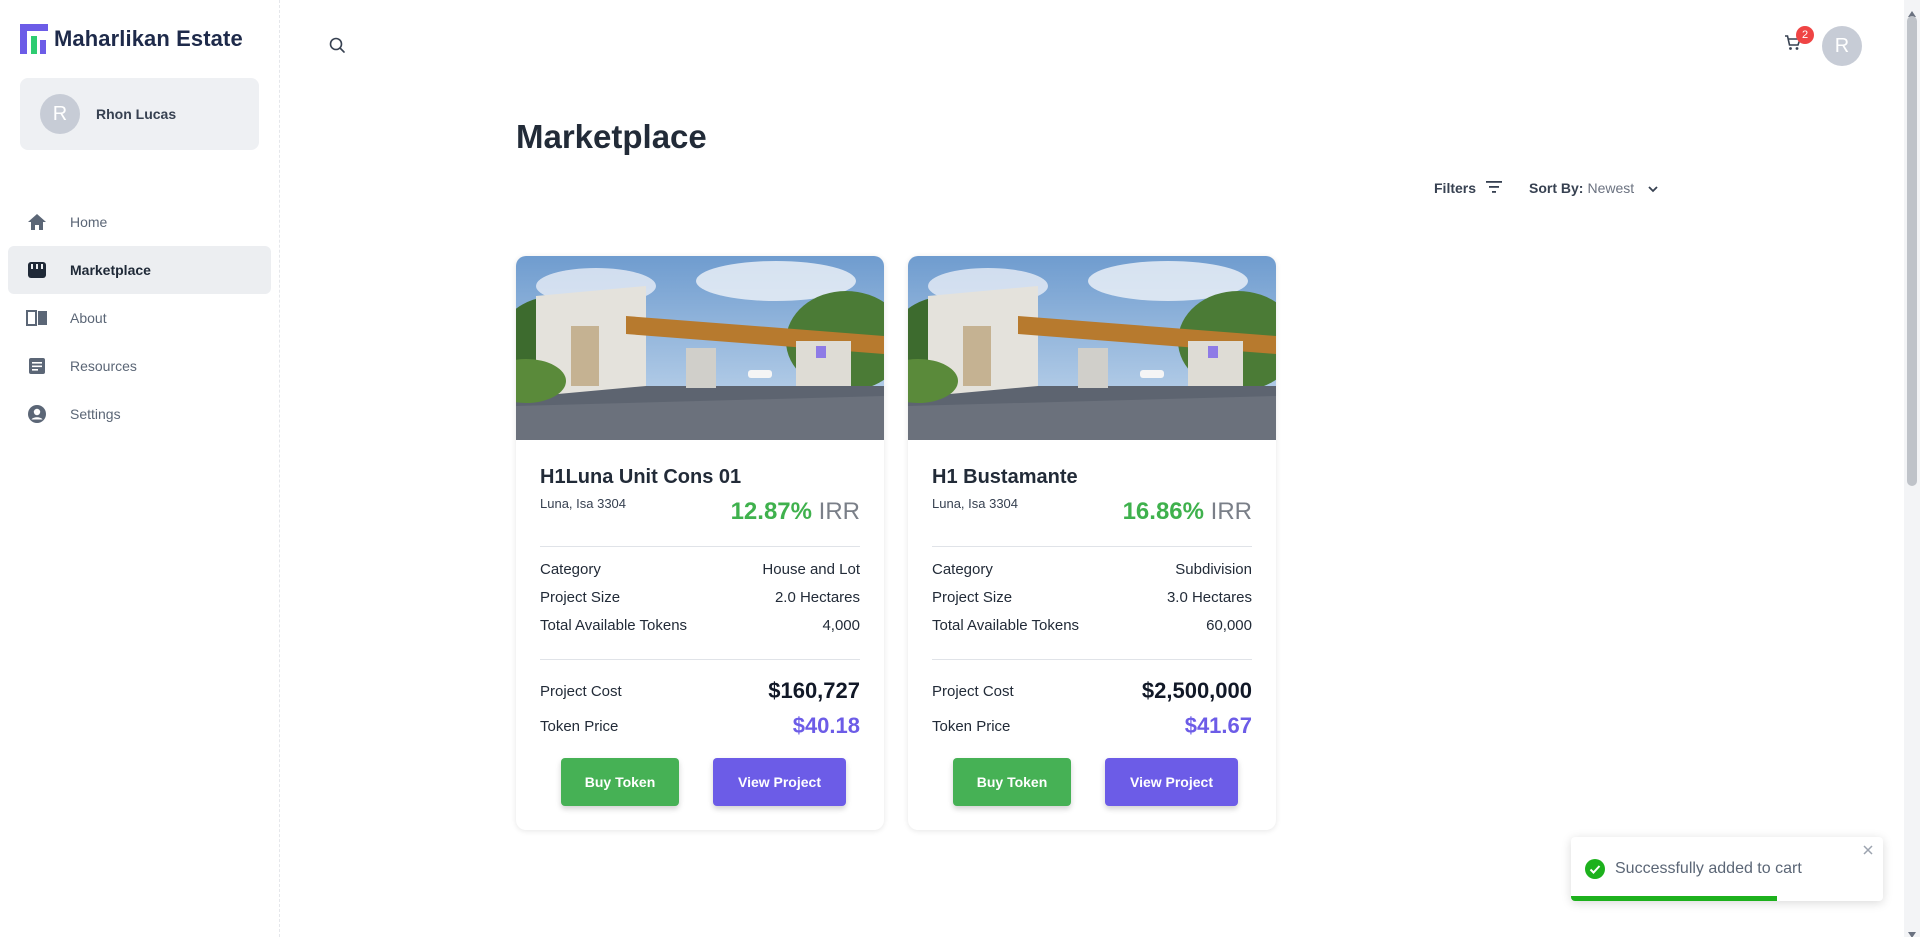 The width and height of the screenshot is (1920, 937). What do you see at coordinates (1218, 725) in the screenshot?
I see `token-price-value: $41.67` at bounding box center [1218, 725].